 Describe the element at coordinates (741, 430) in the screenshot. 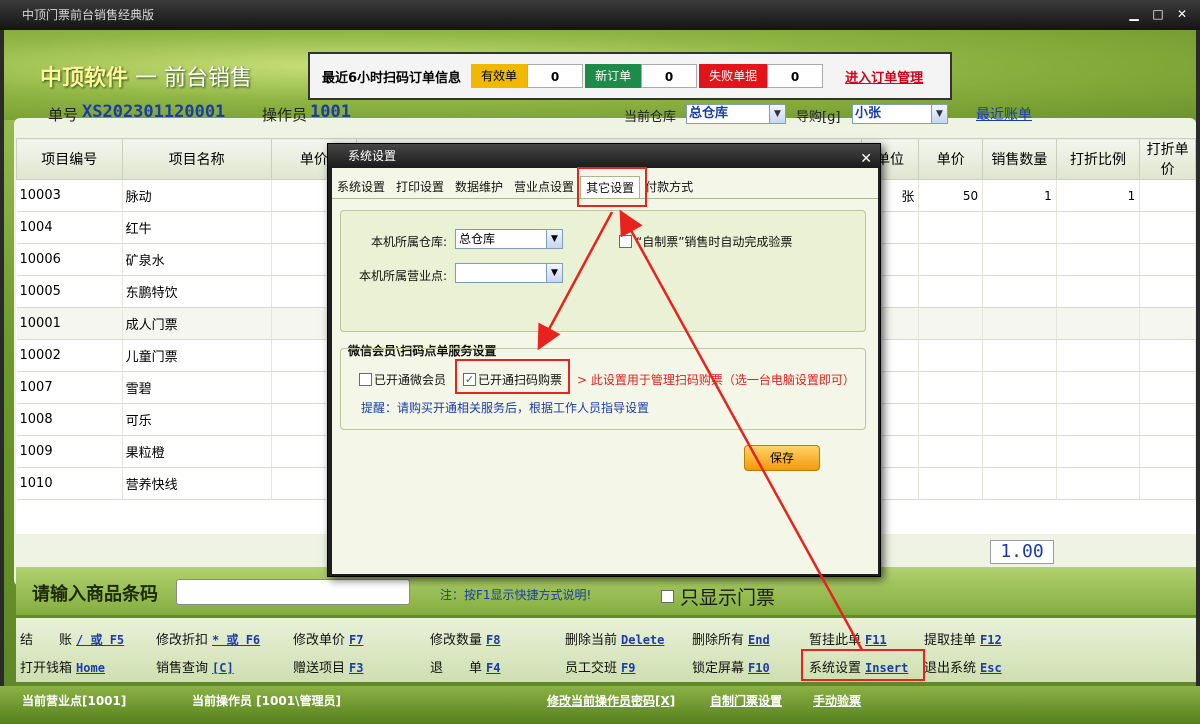

I see `arrow-to-other-tab` at that location.